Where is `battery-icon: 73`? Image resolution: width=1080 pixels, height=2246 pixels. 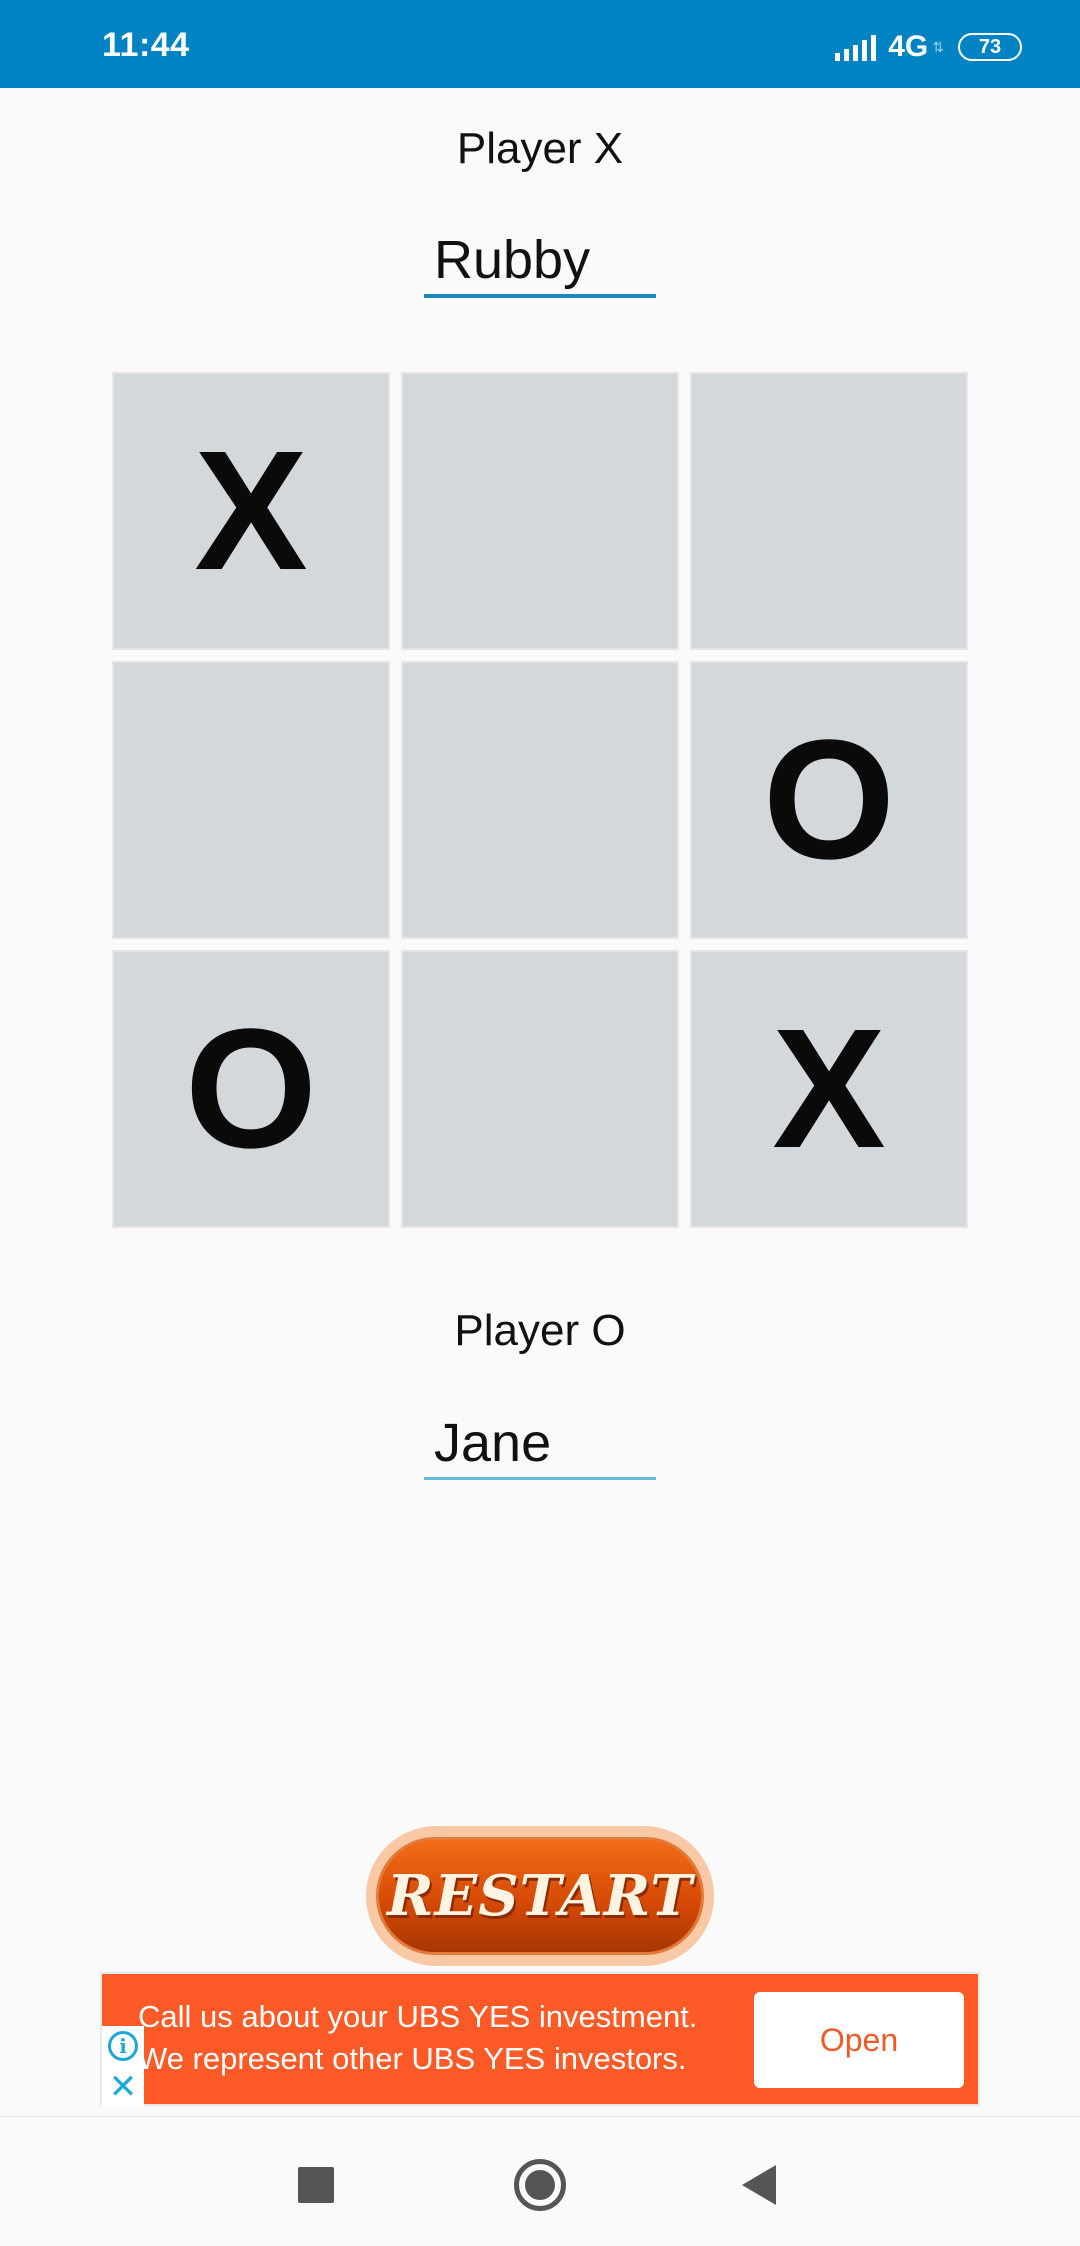 battery-icon: 73 is located at coordinates (990, 47).